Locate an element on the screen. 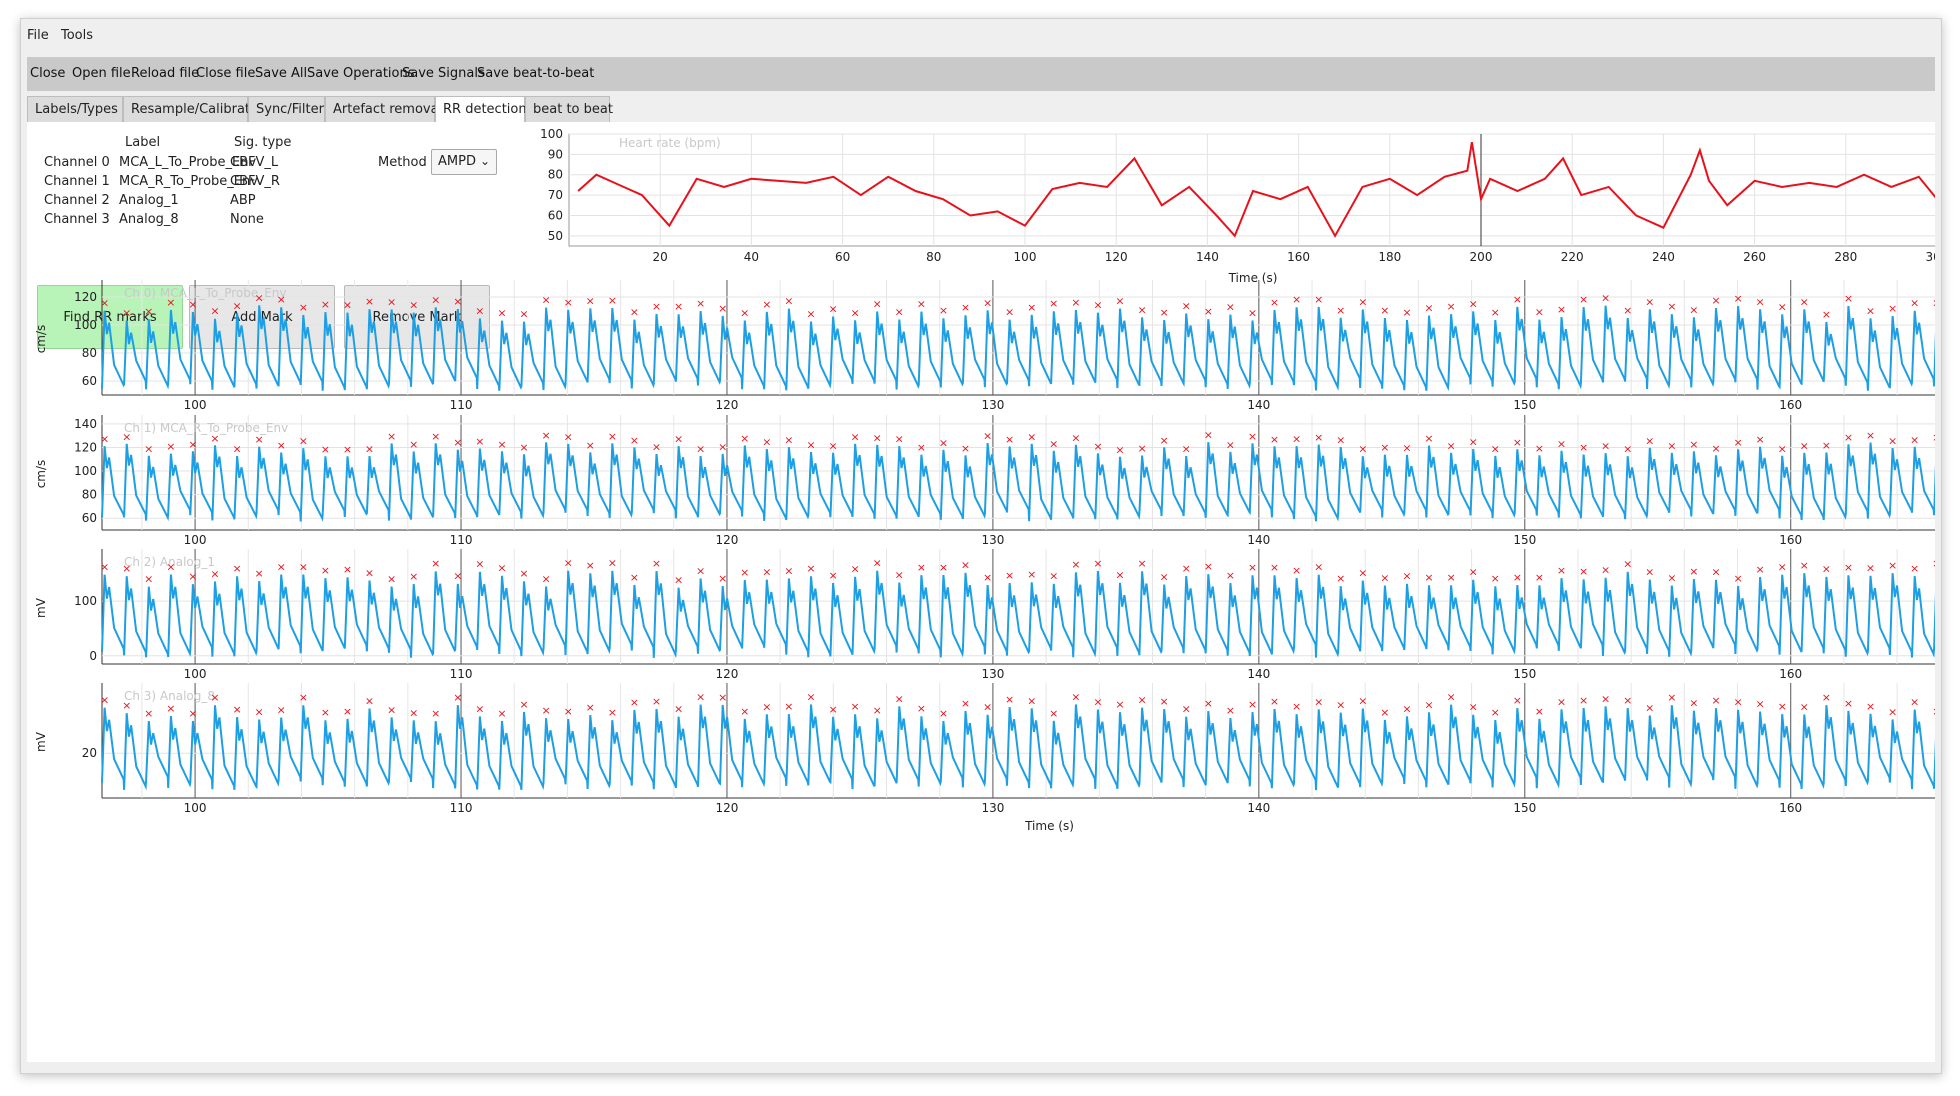 The image size is (1960, 1096). tab-labels-types: Labels/Types is located at coordinates (75, 109).